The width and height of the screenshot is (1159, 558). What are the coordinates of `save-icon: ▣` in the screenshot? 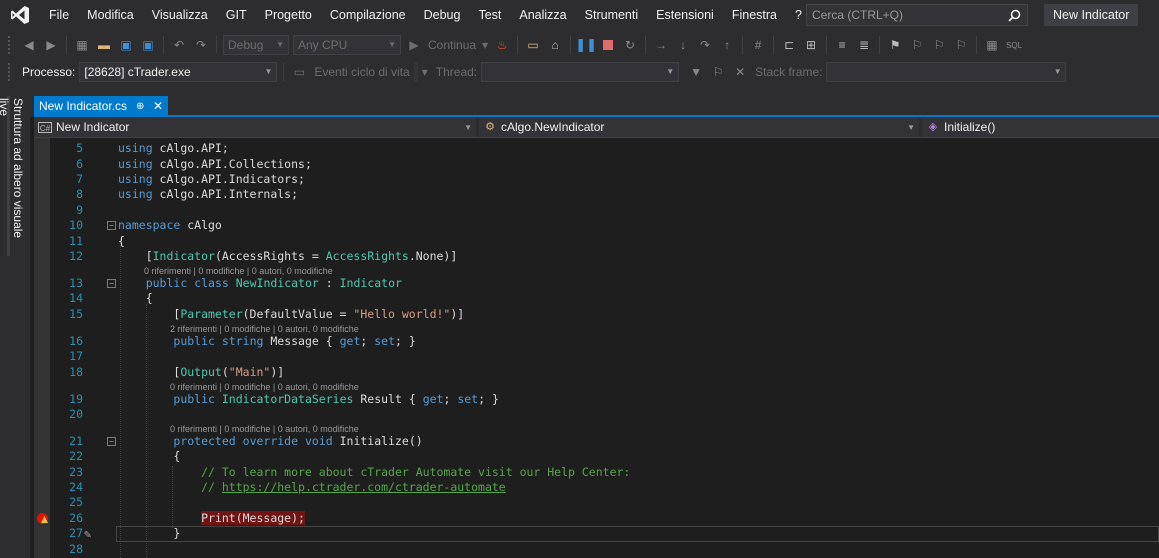 It's located at (126, 45).